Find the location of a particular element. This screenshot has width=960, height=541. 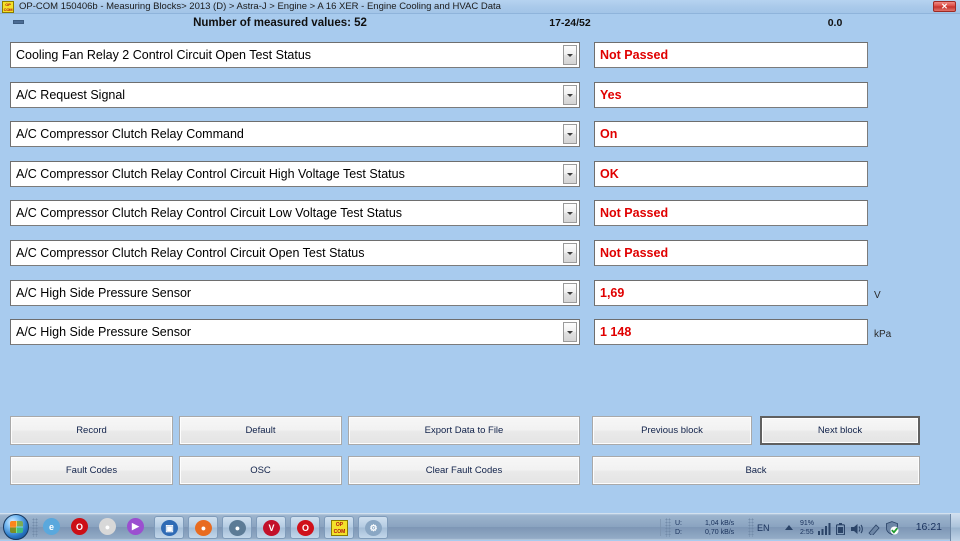

internet-explorer-icon: e is located at coordinates (52, 527).